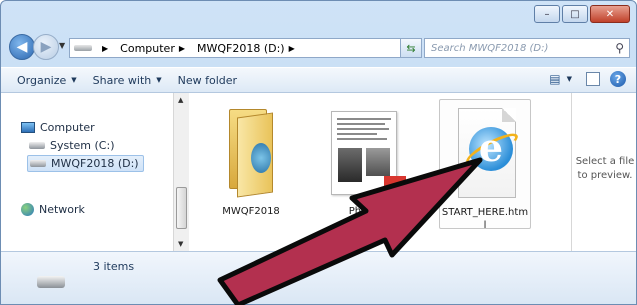 Image resolution: width=637 pixels, height=305 pixels. I want to click on search-icon: ⚲, so click(619, 48).